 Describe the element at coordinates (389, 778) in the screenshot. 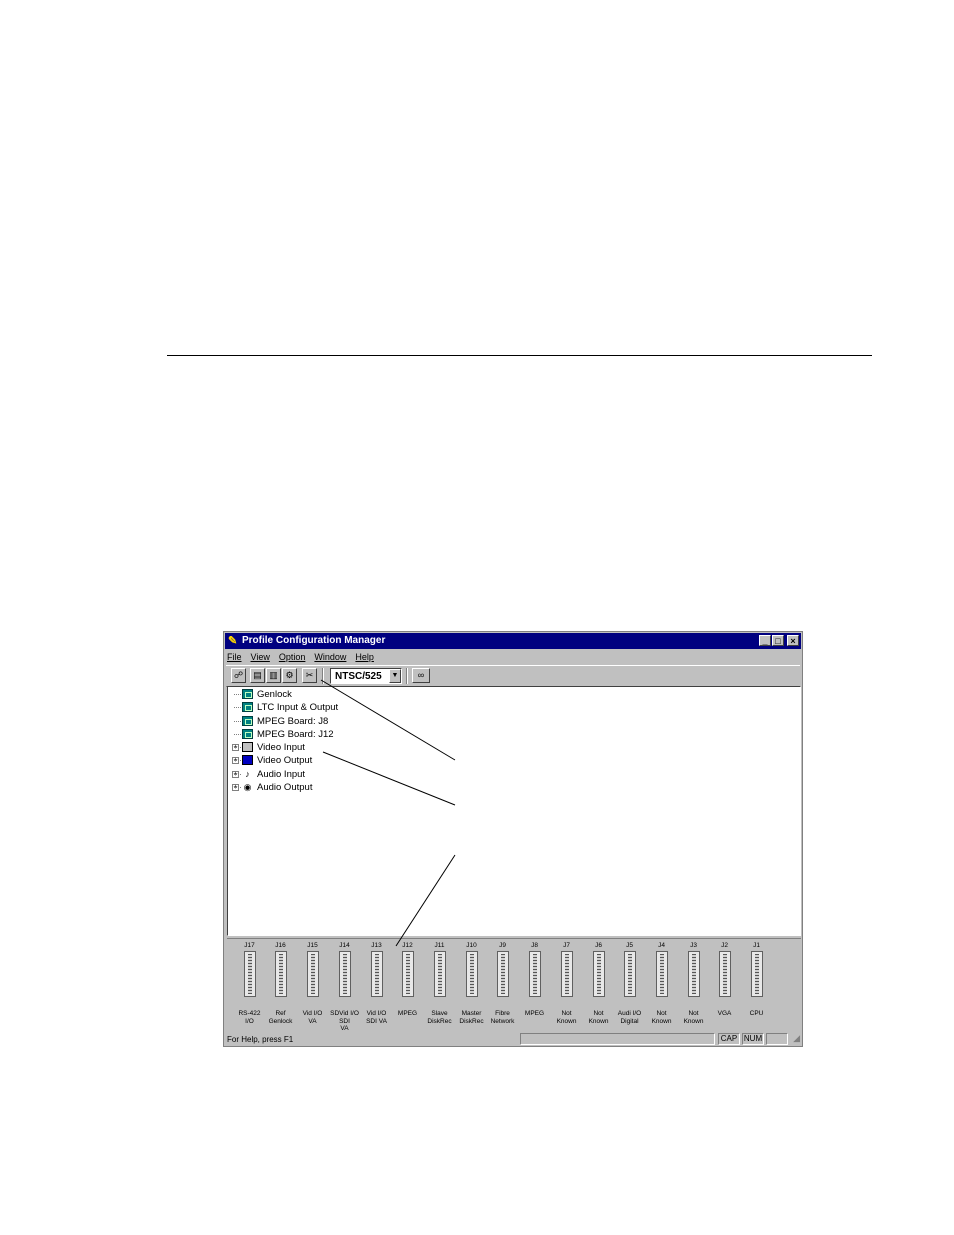

I see `callout-line-tree` at that location.